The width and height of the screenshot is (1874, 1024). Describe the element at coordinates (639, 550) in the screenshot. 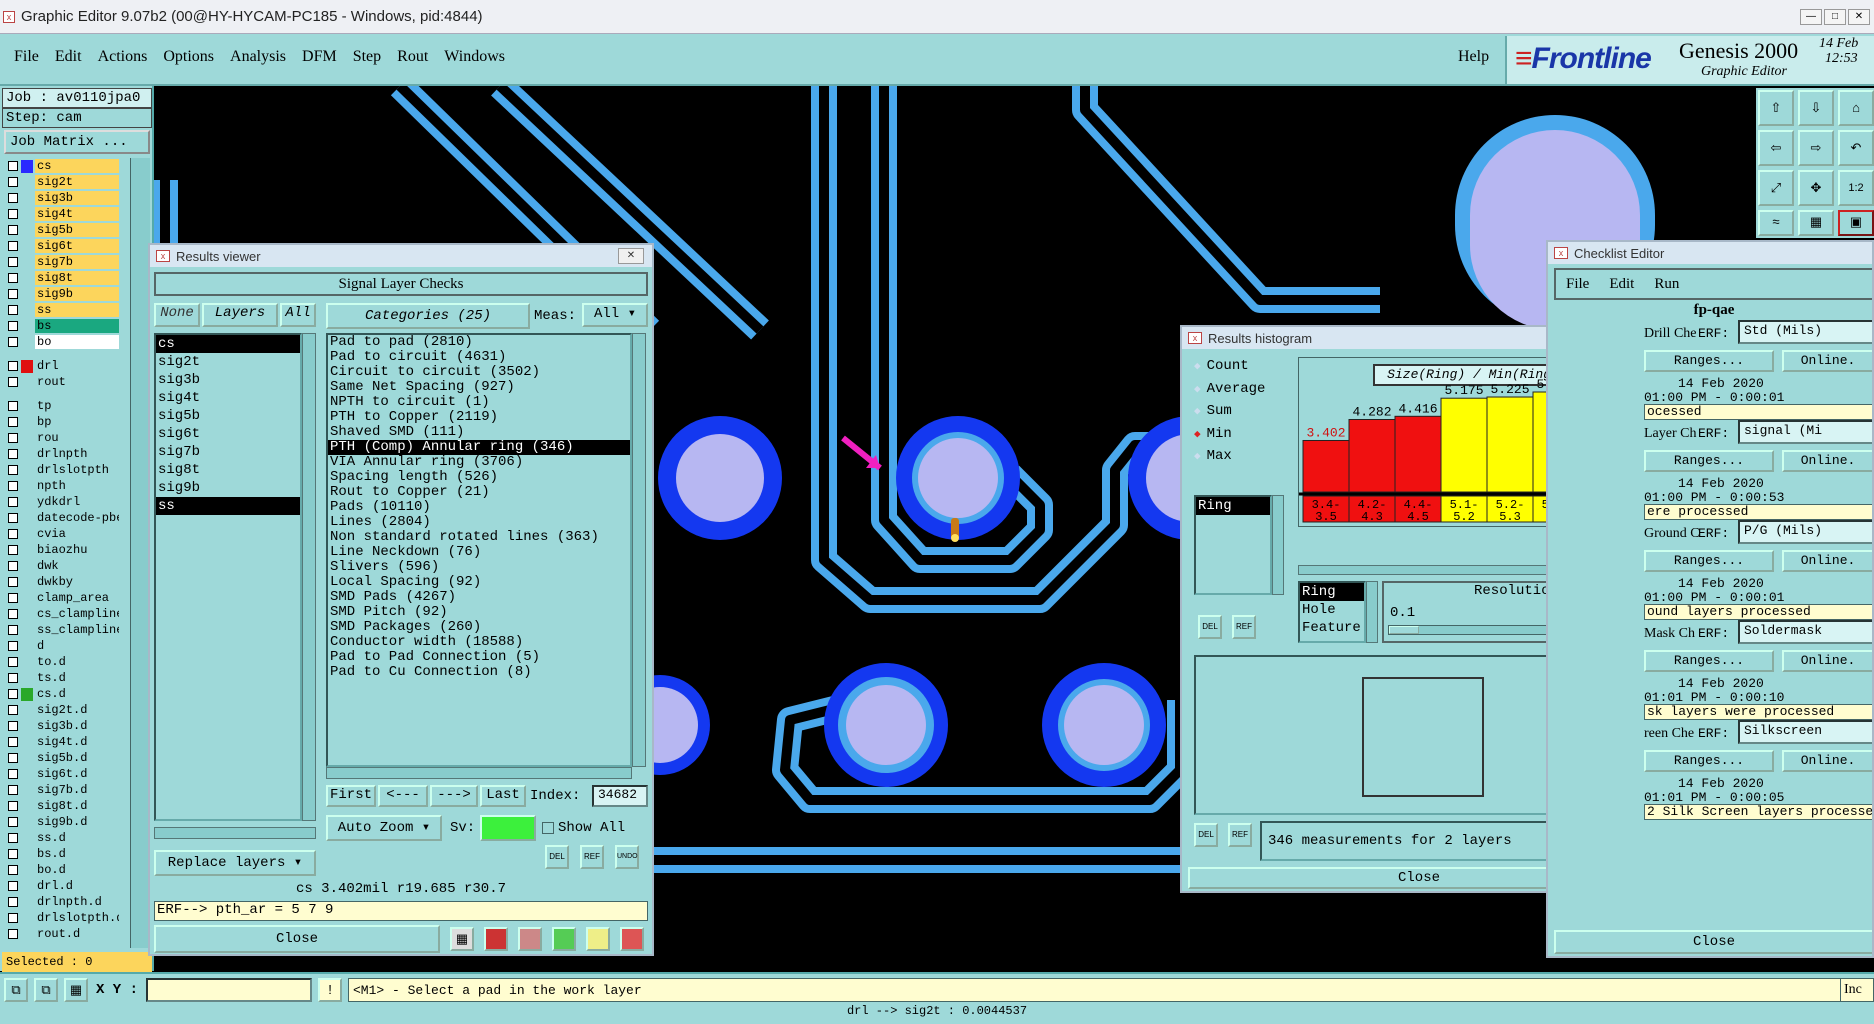

I see `category-scrollbar` at that location.